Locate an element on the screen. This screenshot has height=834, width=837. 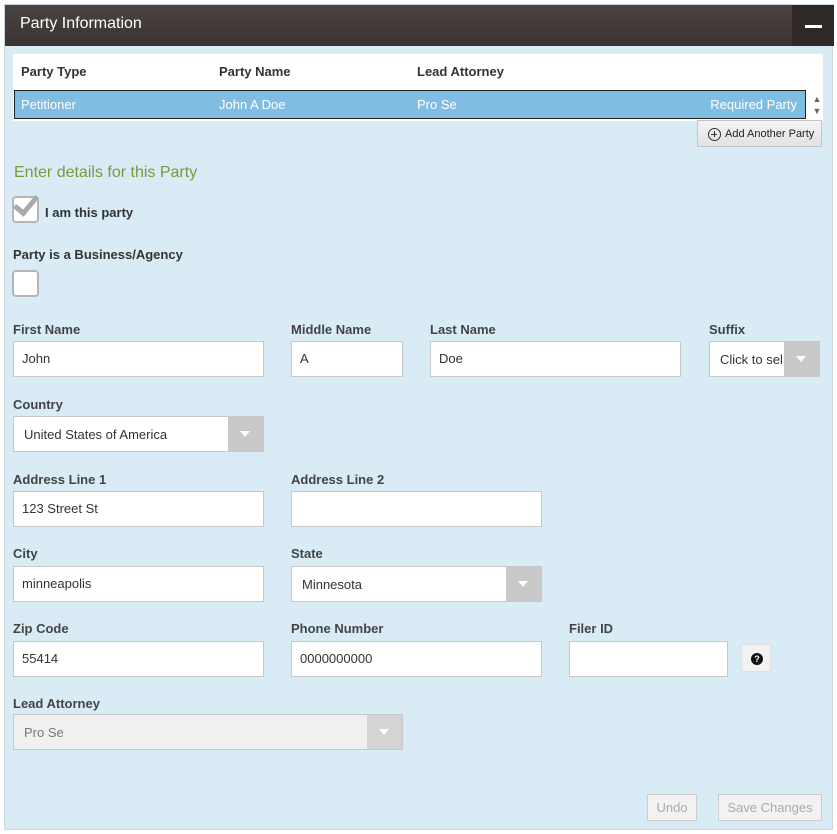
city-field: minneapolis is located at coordinates (138, 584).